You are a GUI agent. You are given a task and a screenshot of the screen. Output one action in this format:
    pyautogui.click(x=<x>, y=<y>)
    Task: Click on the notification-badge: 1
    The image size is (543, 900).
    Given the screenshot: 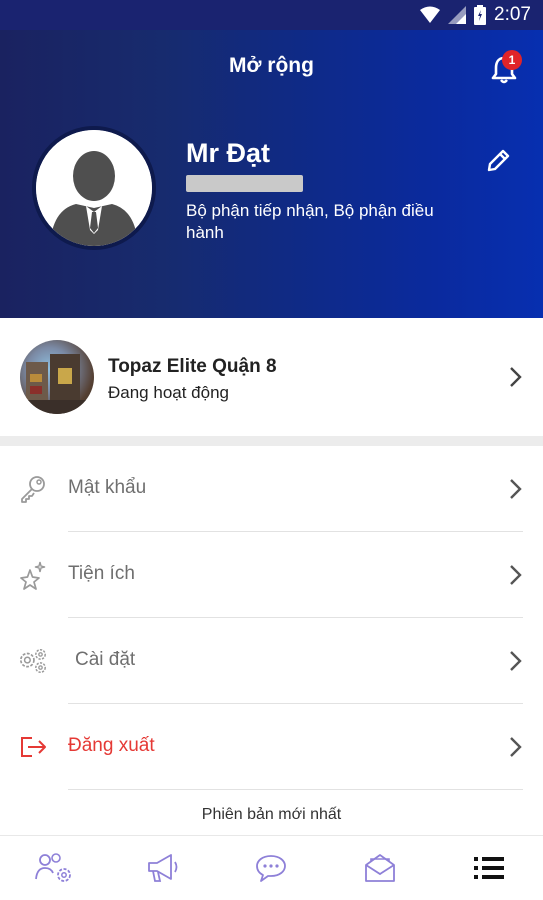 What is the action you would take?
    pyautogui.click(x=512, y=60)
    